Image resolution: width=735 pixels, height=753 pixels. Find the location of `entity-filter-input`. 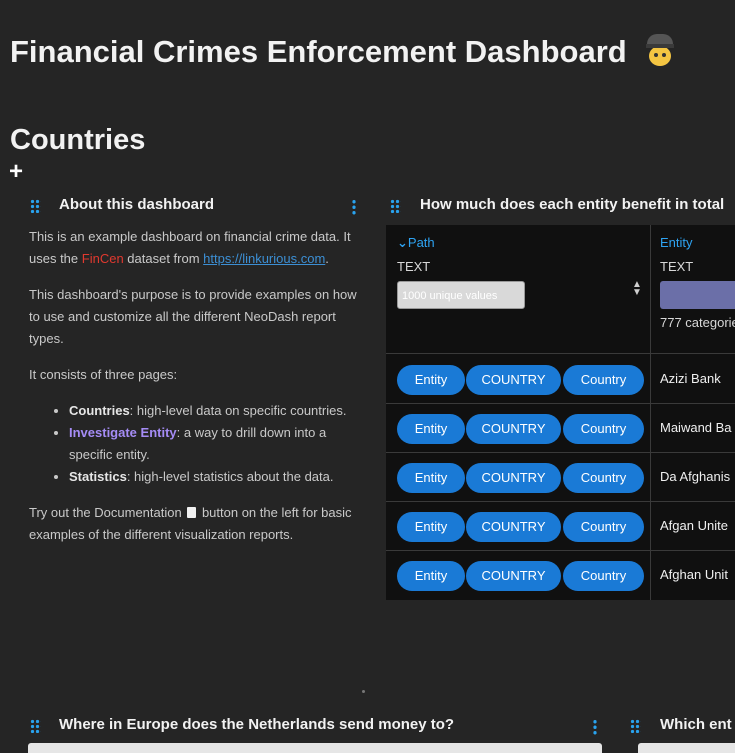

entity-filter-input is located at coordinates (697, 295).